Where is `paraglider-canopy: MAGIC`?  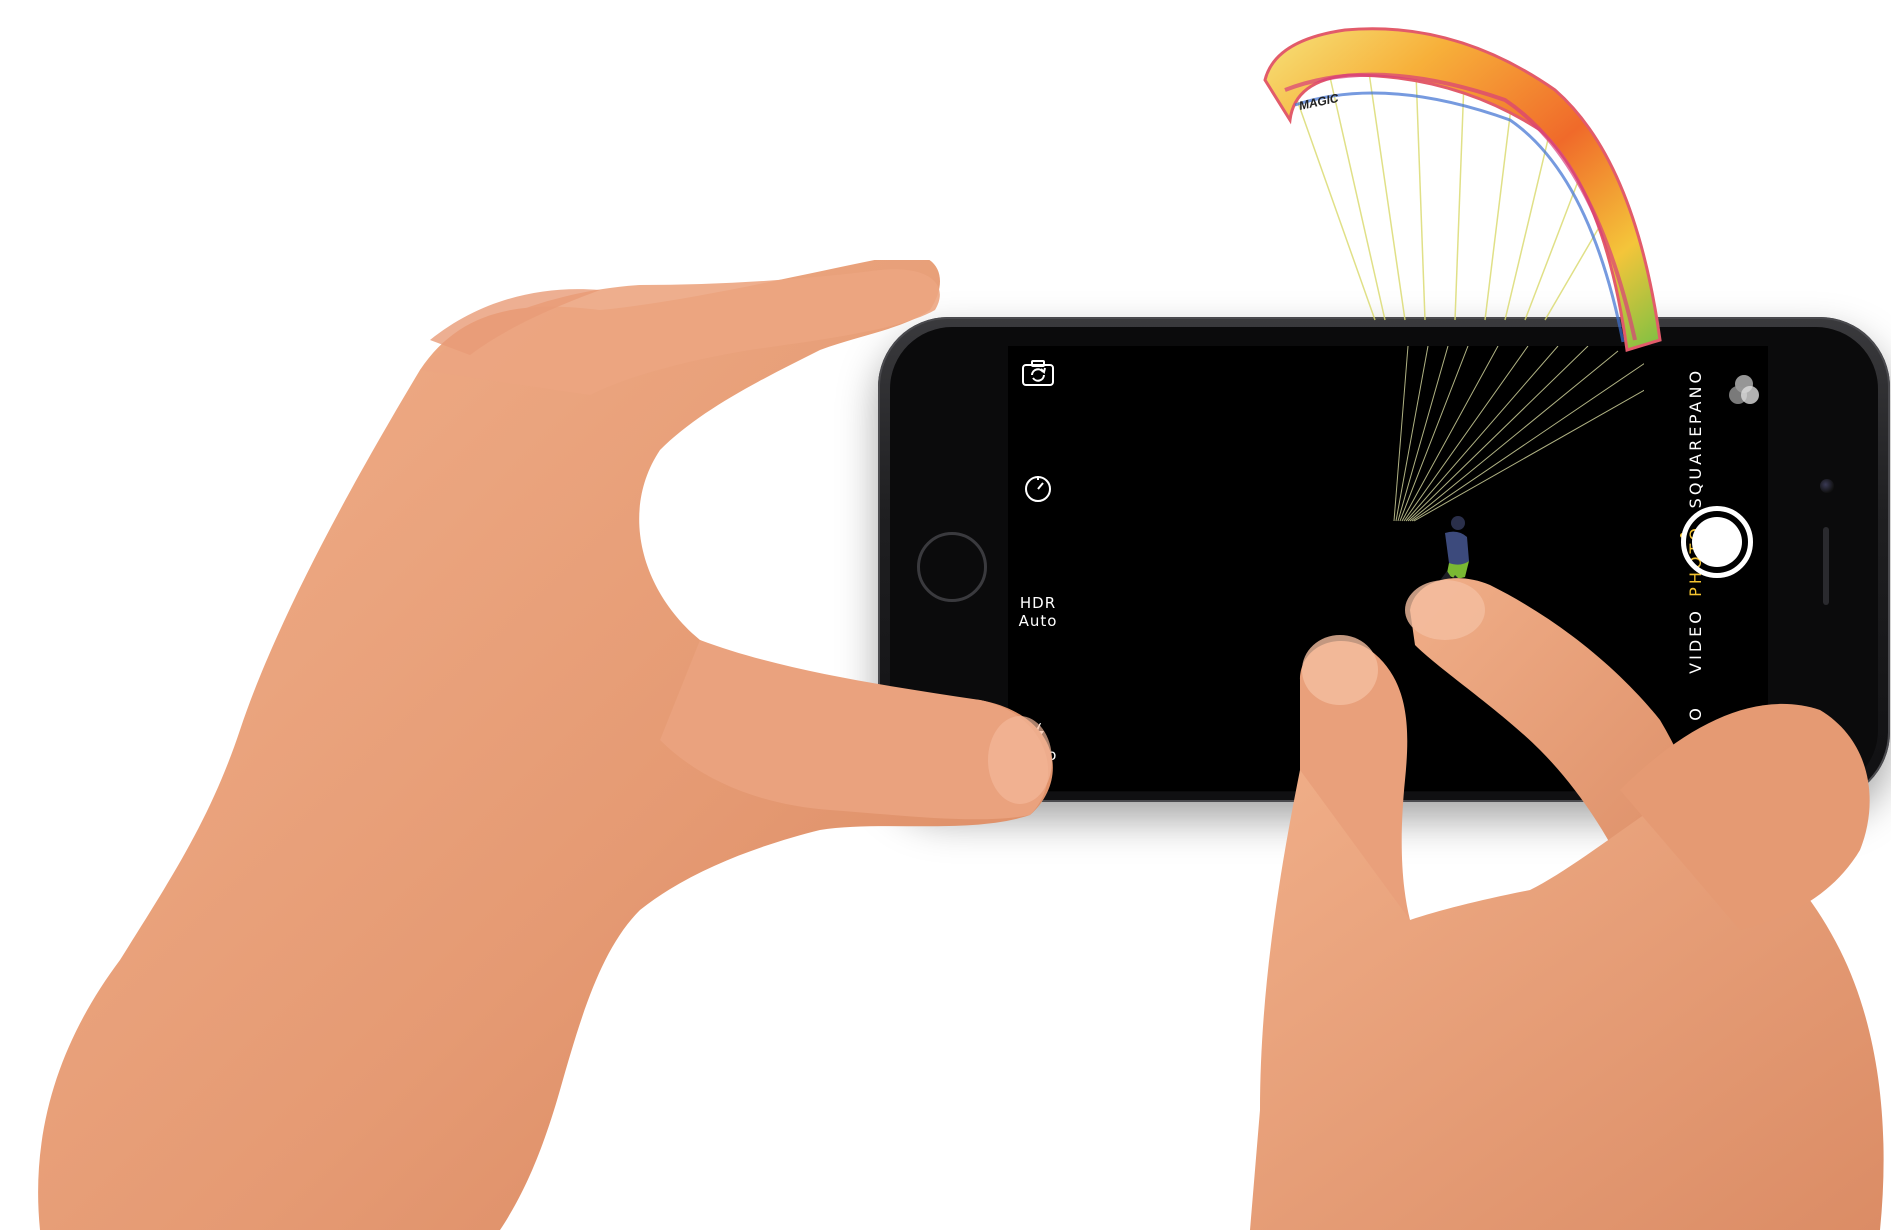
paraglider-canopy: MAGIC is located at coordinates (1462, 189).